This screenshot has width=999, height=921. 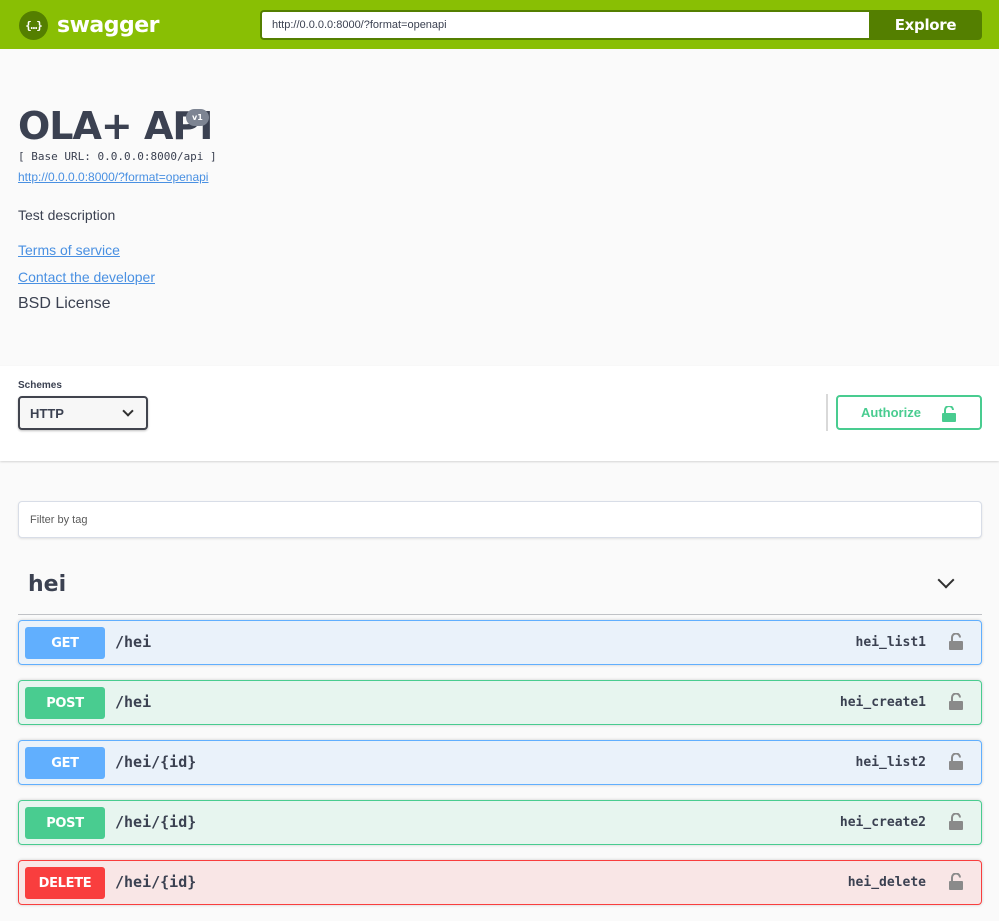 I want to click on operation-row: GET /hei/{id} hei_list2, so click(x=500, y=762).